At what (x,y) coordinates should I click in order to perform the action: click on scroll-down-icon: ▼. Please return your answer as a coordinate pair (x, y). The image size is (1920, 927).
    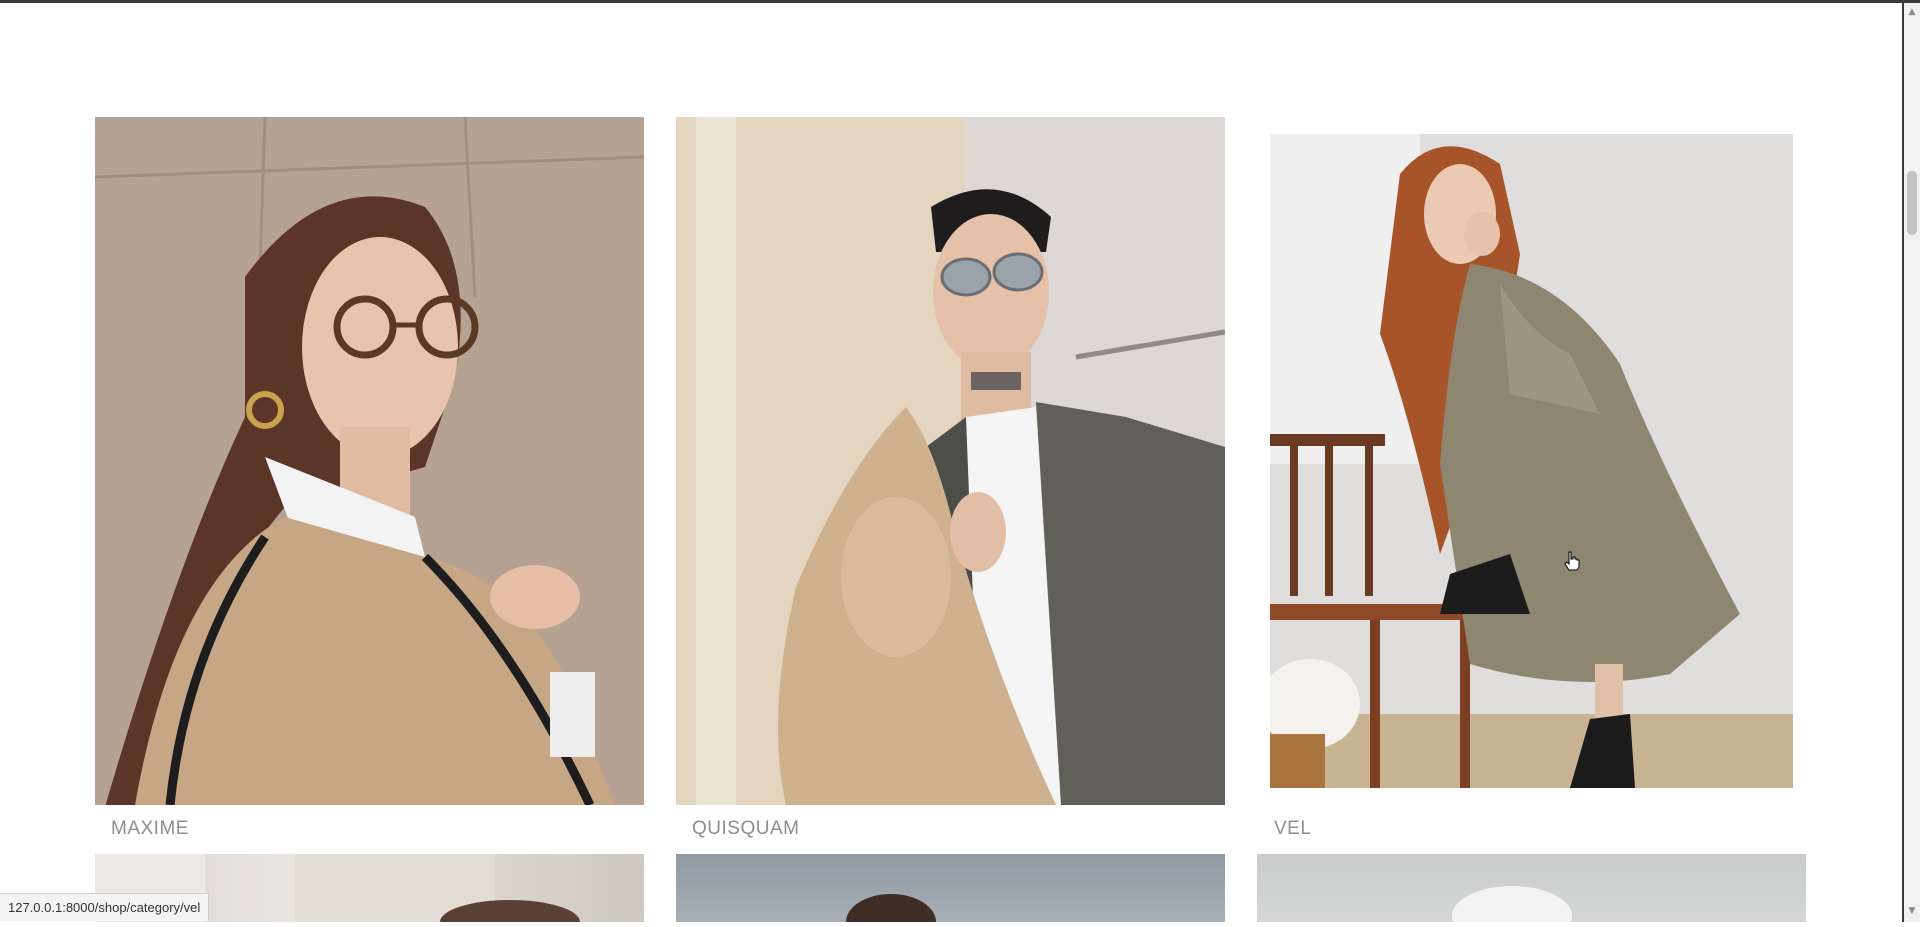
    Looking at the image, I should click on (1912, 911).